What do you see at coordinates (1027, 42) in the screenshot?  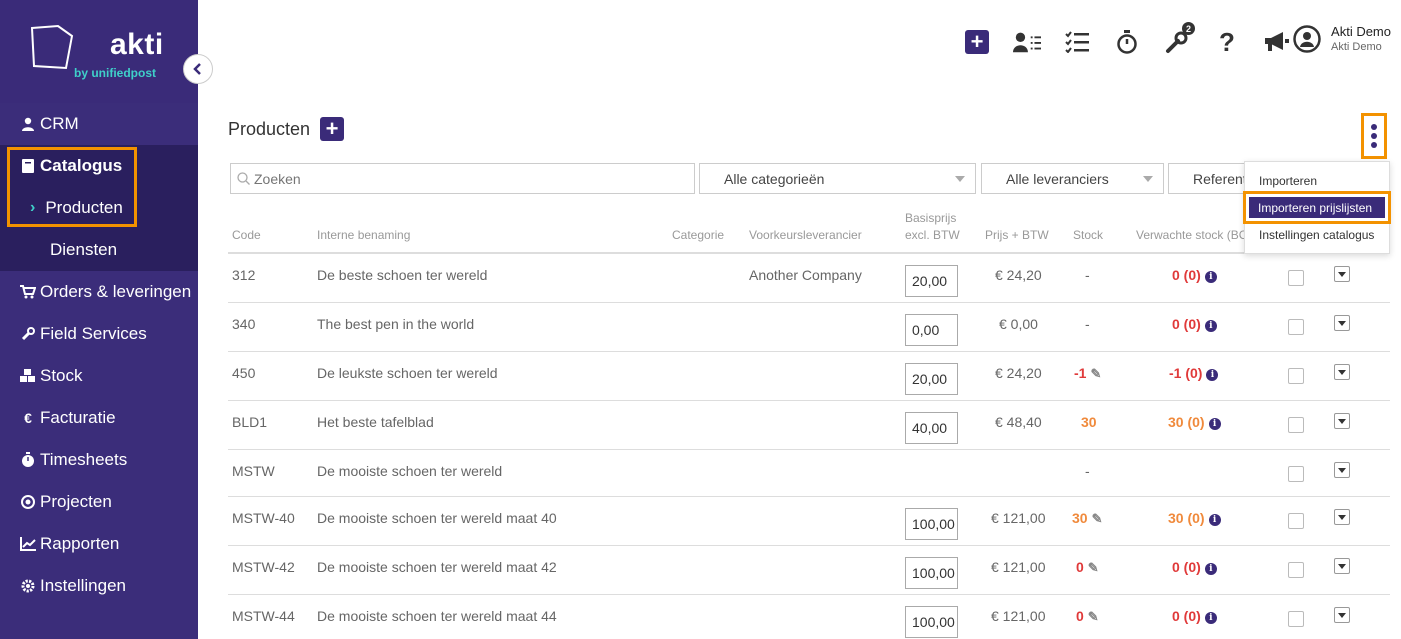 I see `contacts-list-button` at bounding box center [1027, 42].